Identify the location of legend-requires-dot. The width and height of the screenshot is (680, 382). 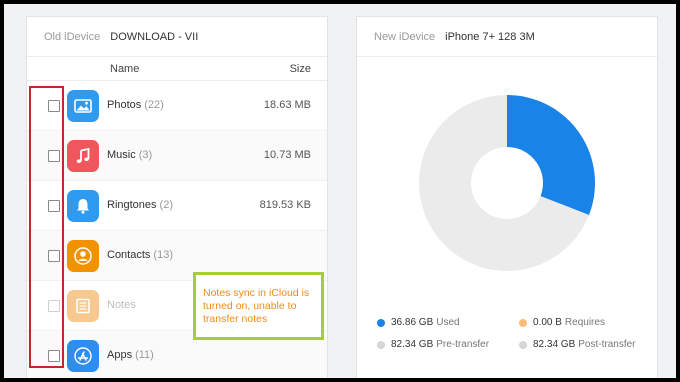
(523, 322).